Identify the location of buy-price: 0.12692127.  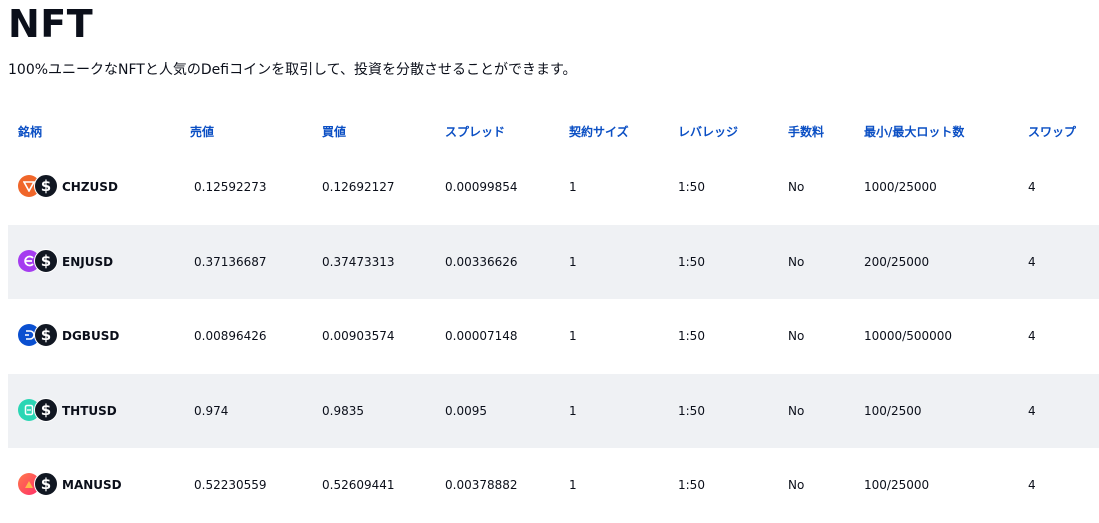
(358, 187).